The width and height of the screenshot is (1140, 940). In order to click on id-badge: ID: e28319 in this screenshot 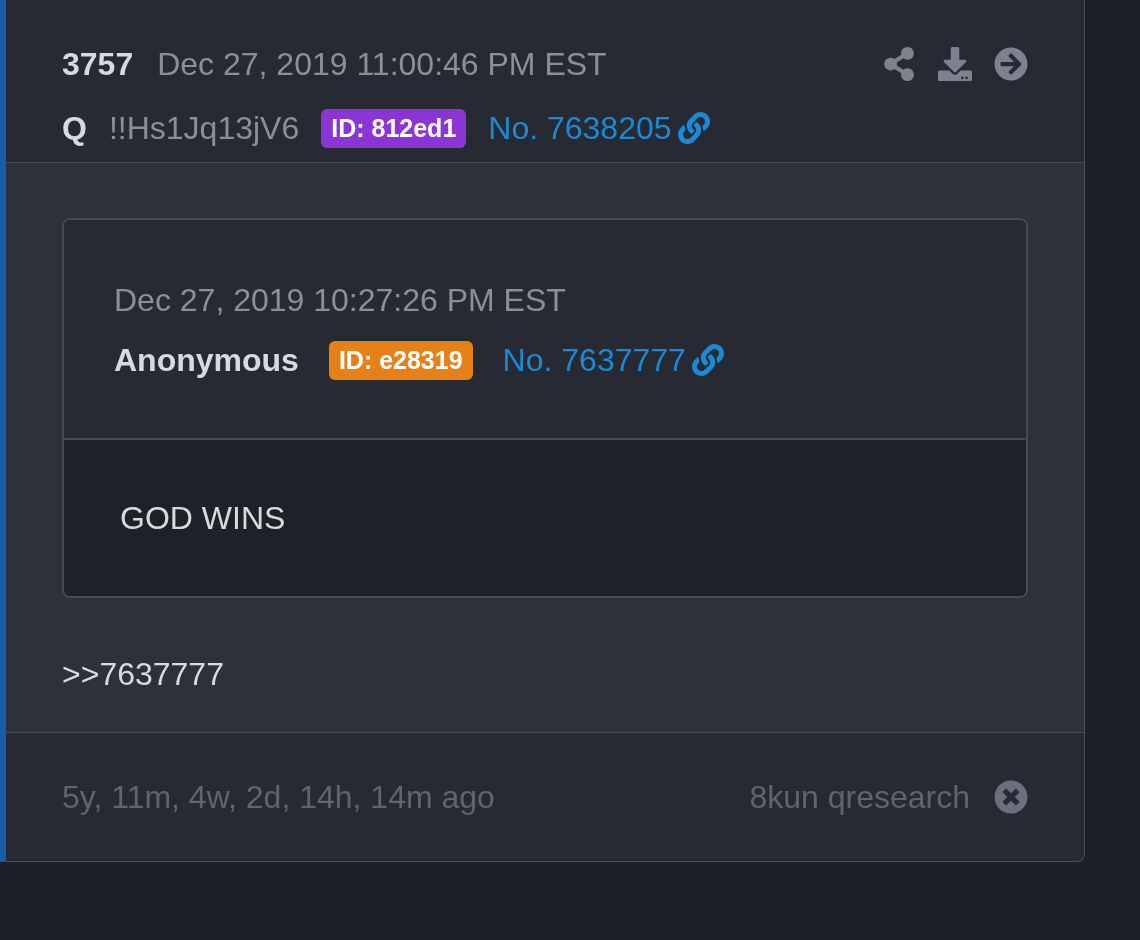, I will do `click(400, 360)`.